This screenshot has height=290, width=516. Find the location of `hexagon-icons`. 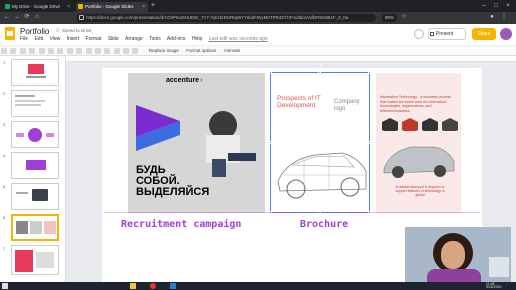

hexagon-icons is located at coordinates (420, 124).